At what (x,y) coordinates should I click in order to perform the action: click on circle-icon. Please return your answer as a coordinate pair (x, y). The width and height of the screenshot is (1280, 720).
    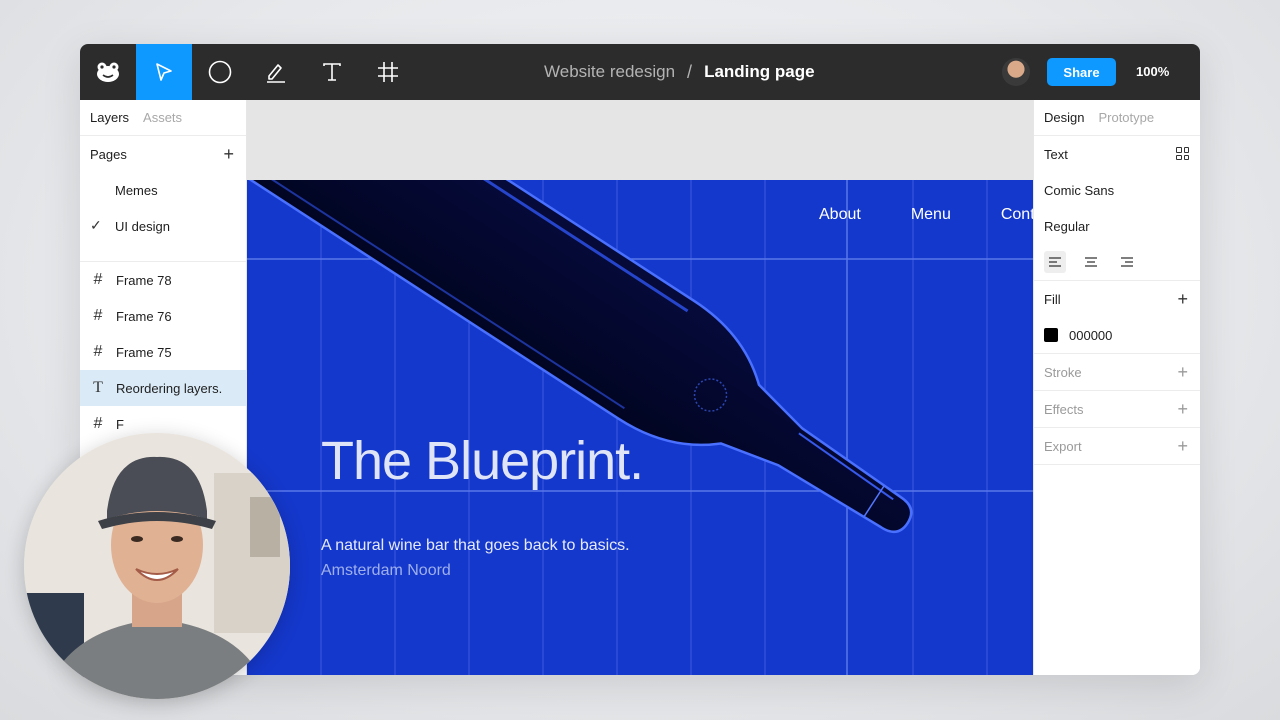
    Looking at the image, I should click on (220, 72).